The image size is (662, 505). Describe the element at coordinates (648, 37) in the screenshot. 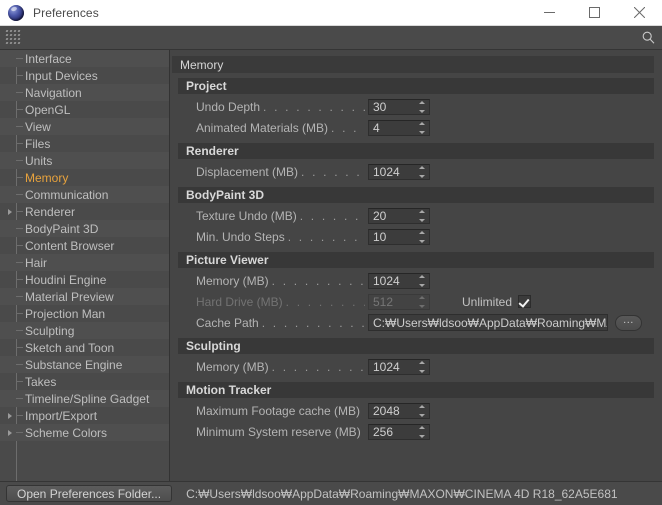

I see `search-icon` at that location.